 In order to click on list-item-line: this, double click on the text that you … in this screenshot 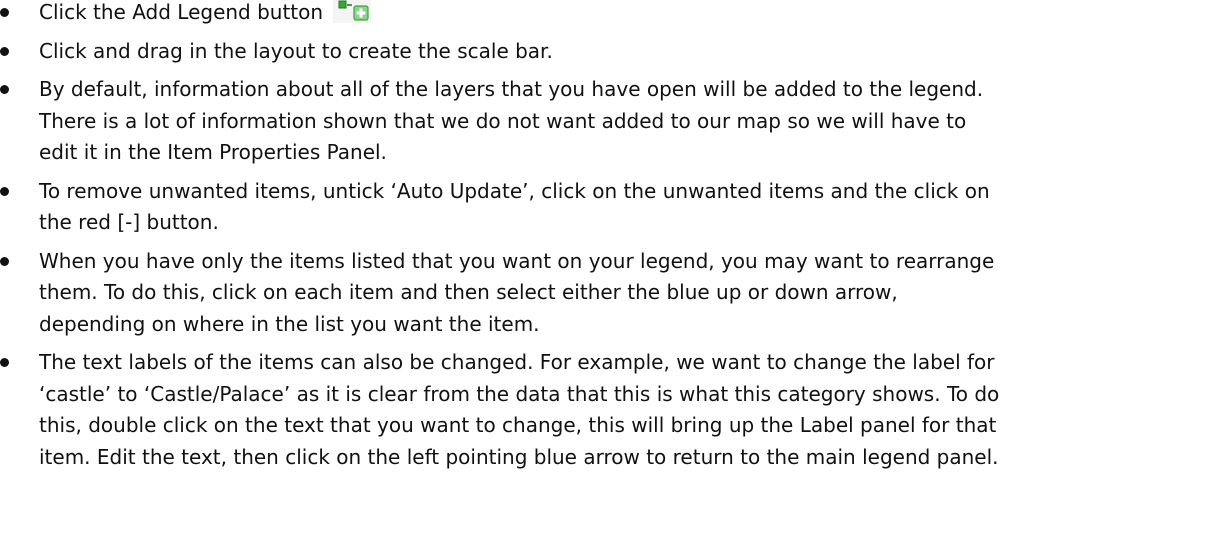, I will do `click(518, 425)`.